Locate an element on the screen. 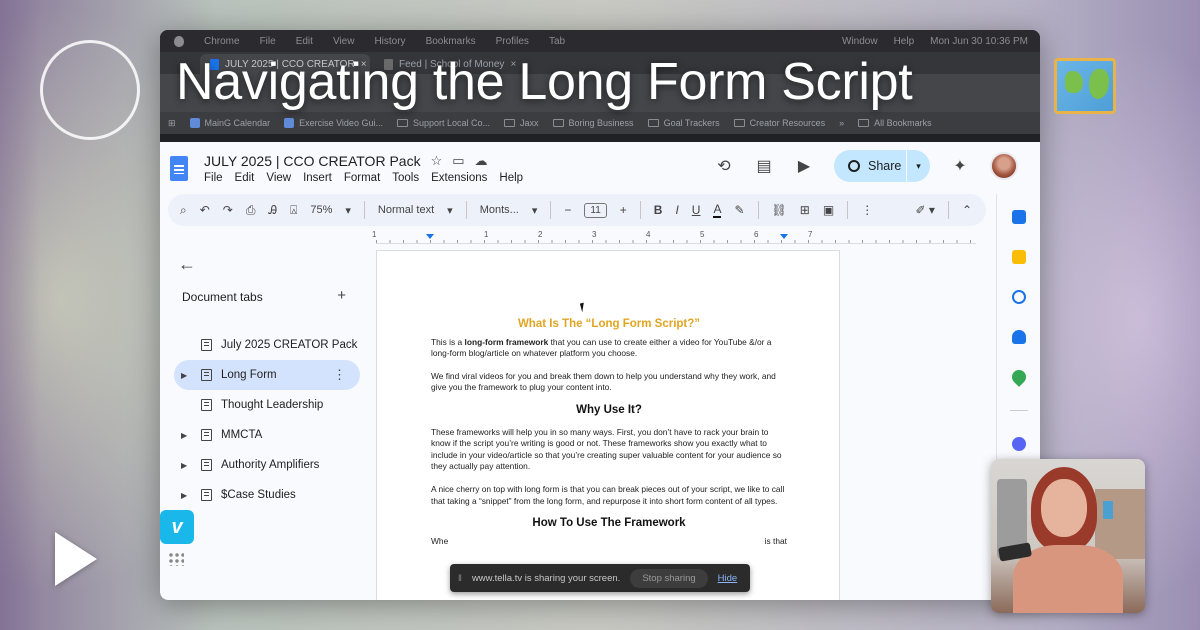 This screenshot has width=1200, height=630. menubar-item-history: History is located at coordinates (389, 41).